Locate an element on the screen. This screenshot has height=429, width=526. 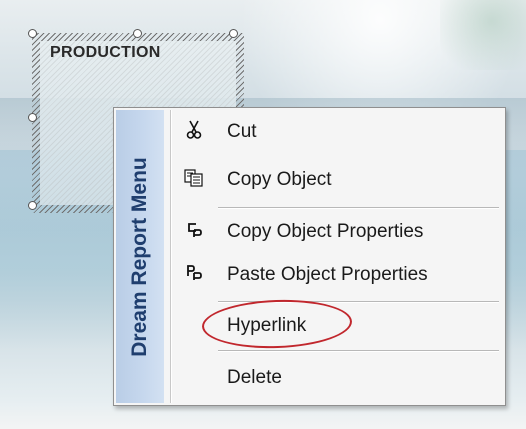
resize-handle-top-center is located at coordinates (137, 33).